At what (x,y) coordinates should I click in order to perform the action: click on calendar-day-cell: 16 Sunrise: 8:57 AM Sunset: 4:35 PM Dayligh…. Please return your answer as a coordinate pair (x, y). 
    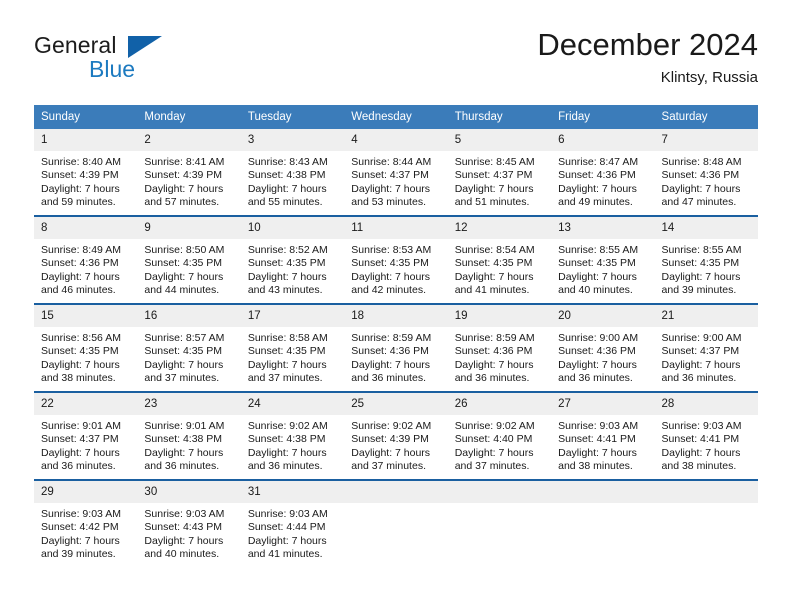
    Looking at the image, I should click on (189, 347).